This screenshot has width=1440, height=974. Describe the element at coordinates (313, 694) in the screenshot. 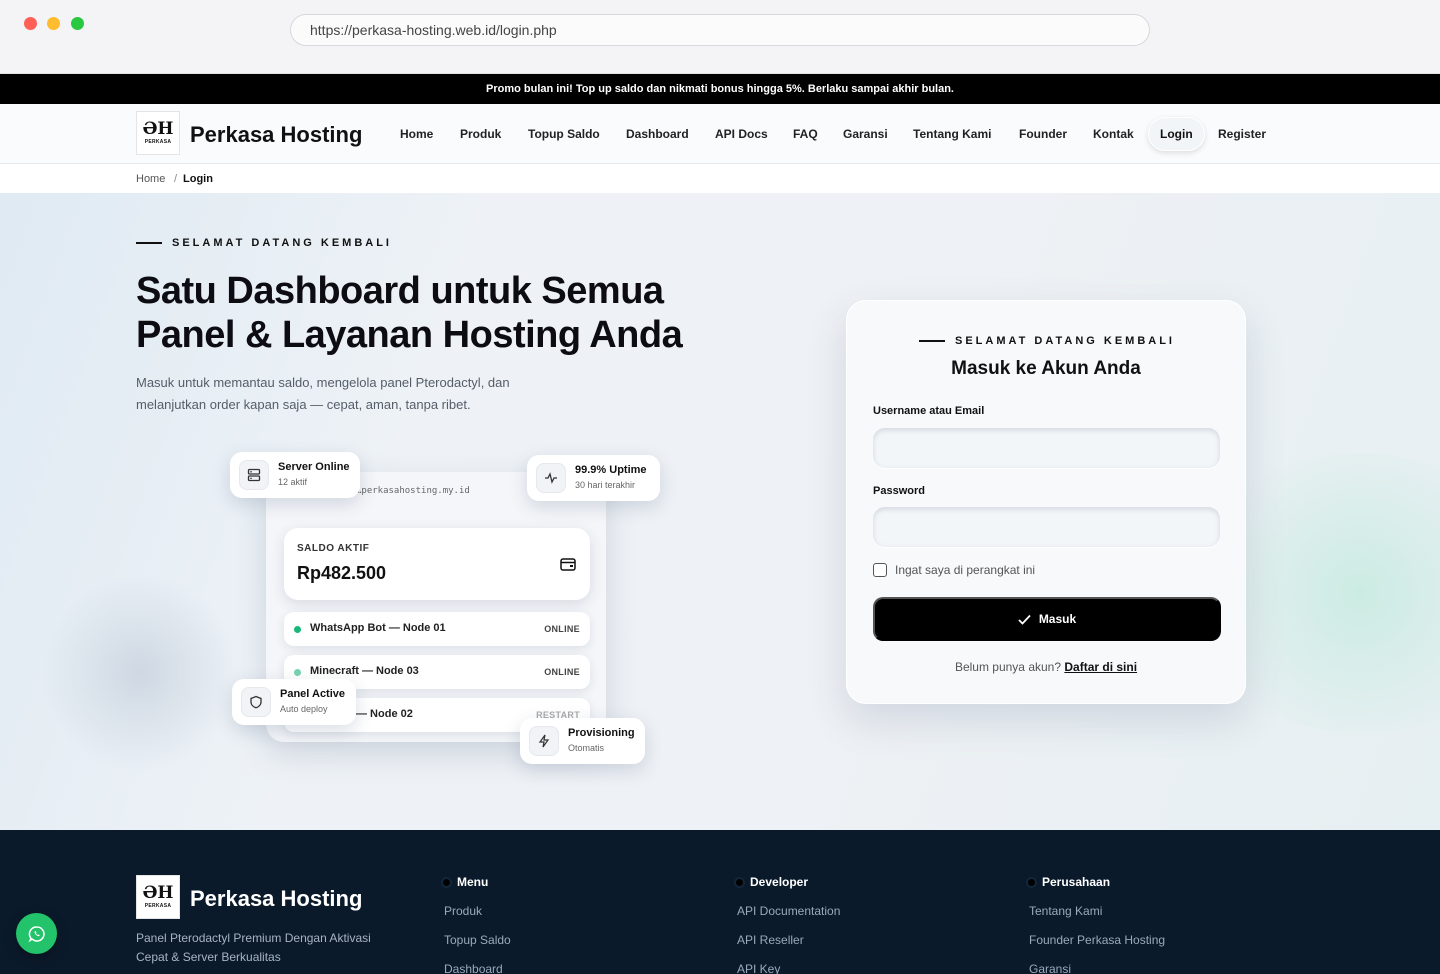

I see `float-title: Panel Active` at that location.